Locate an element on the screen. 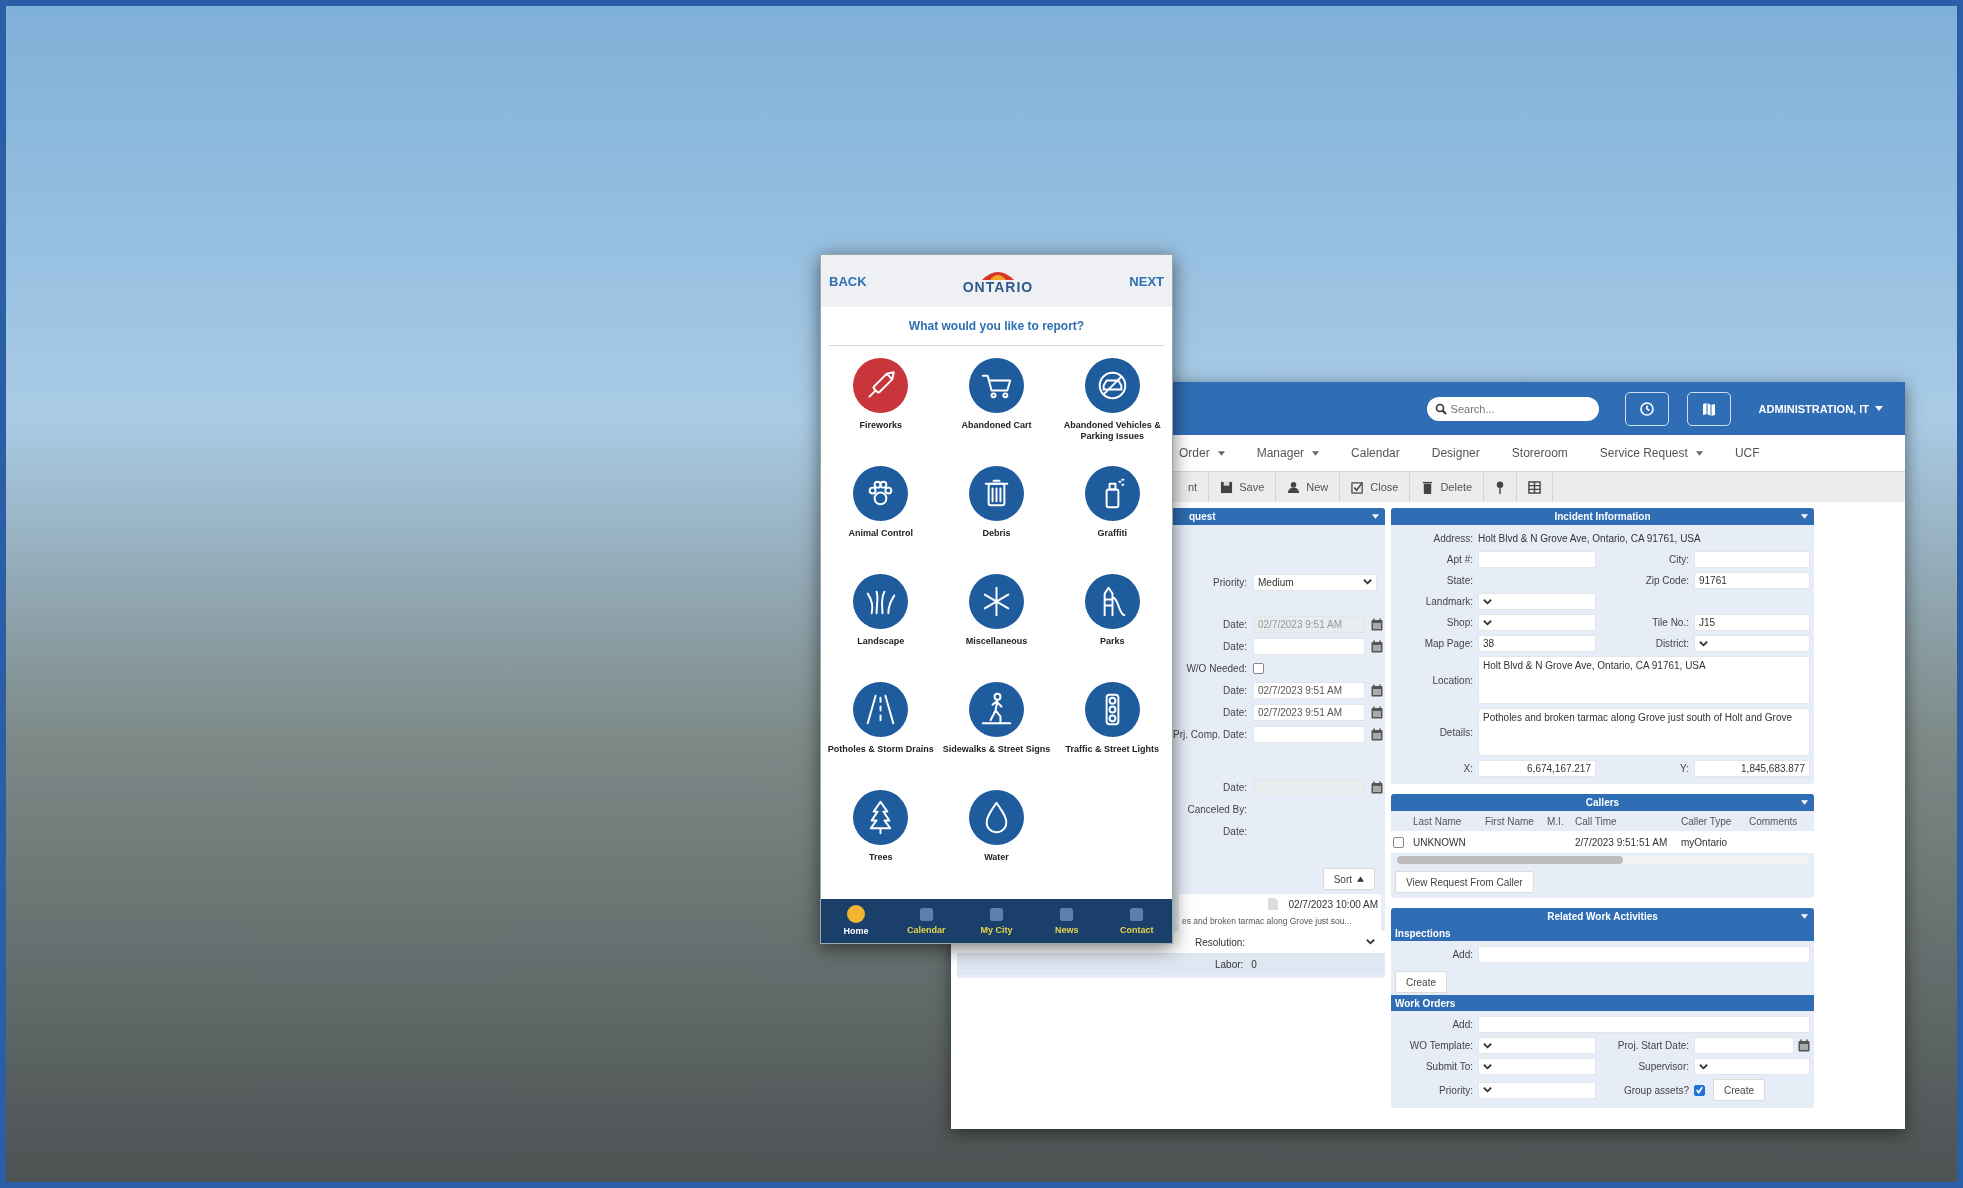 This screenshot has height=1188, width=1963. scroll-bar is located at coordinates (1602, 860).